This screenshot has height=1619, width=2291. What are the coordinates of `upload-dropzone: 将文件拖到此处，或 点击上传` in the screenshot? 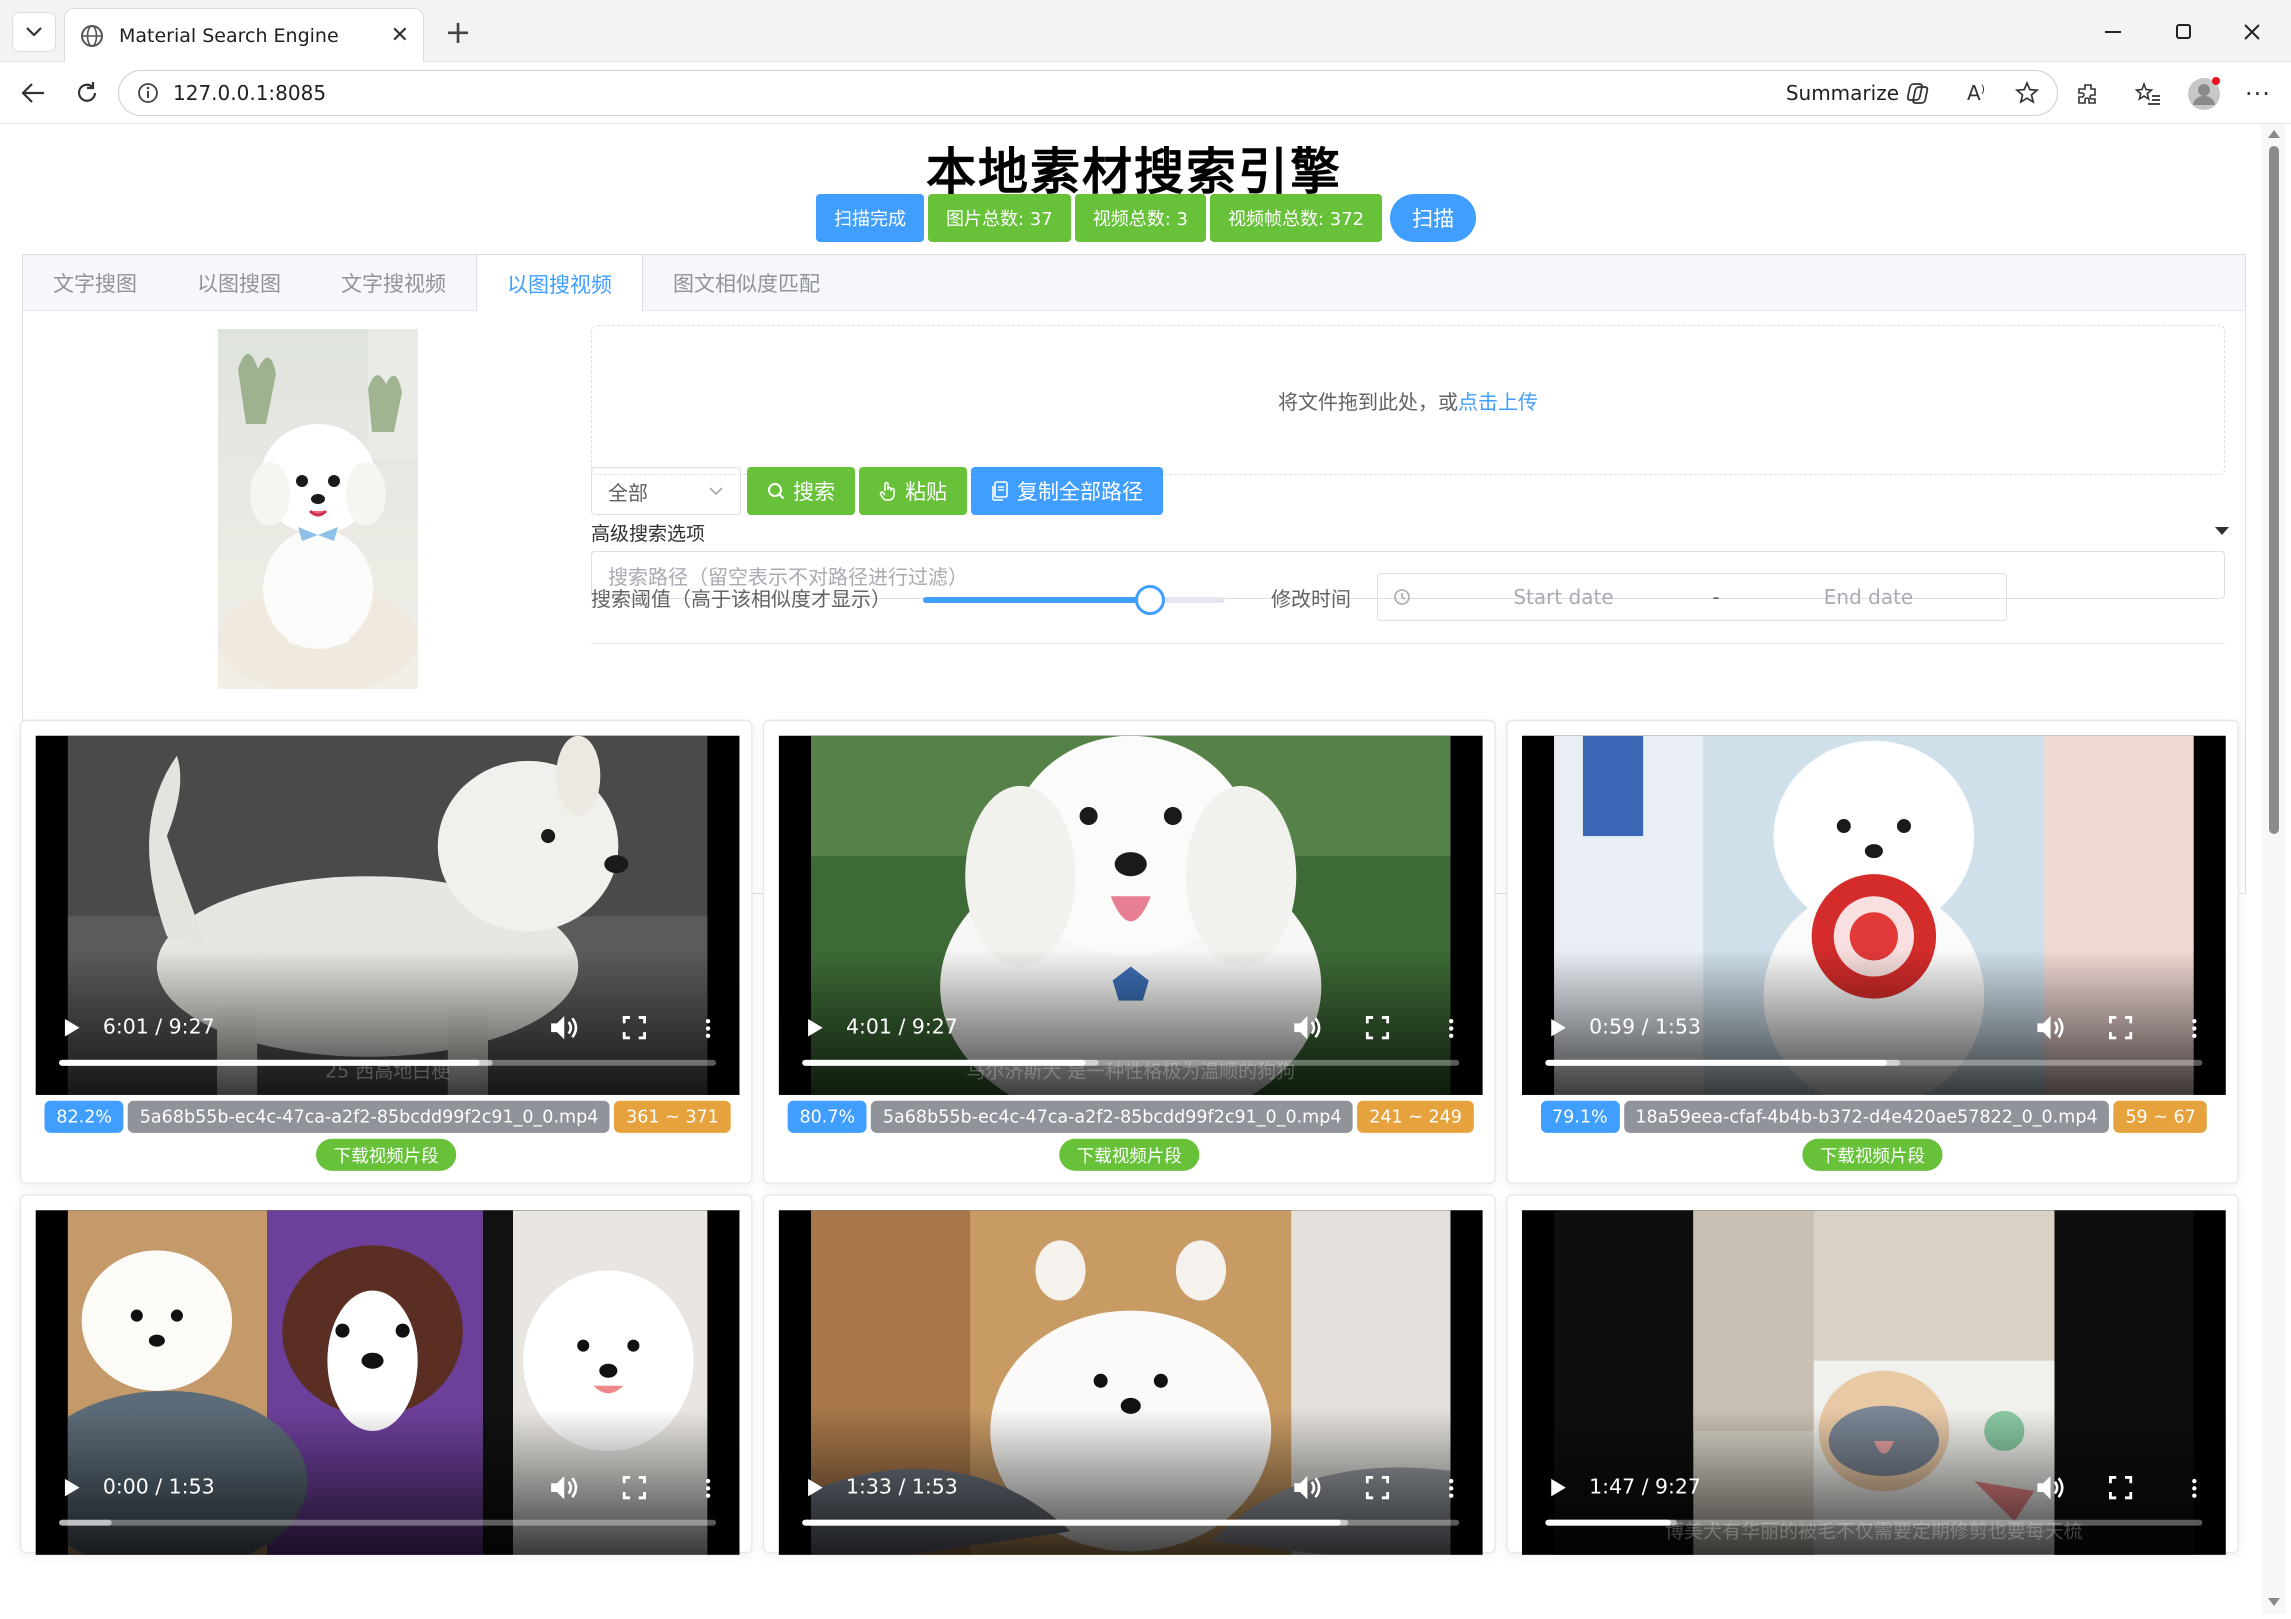 It's located at (1408, 400).